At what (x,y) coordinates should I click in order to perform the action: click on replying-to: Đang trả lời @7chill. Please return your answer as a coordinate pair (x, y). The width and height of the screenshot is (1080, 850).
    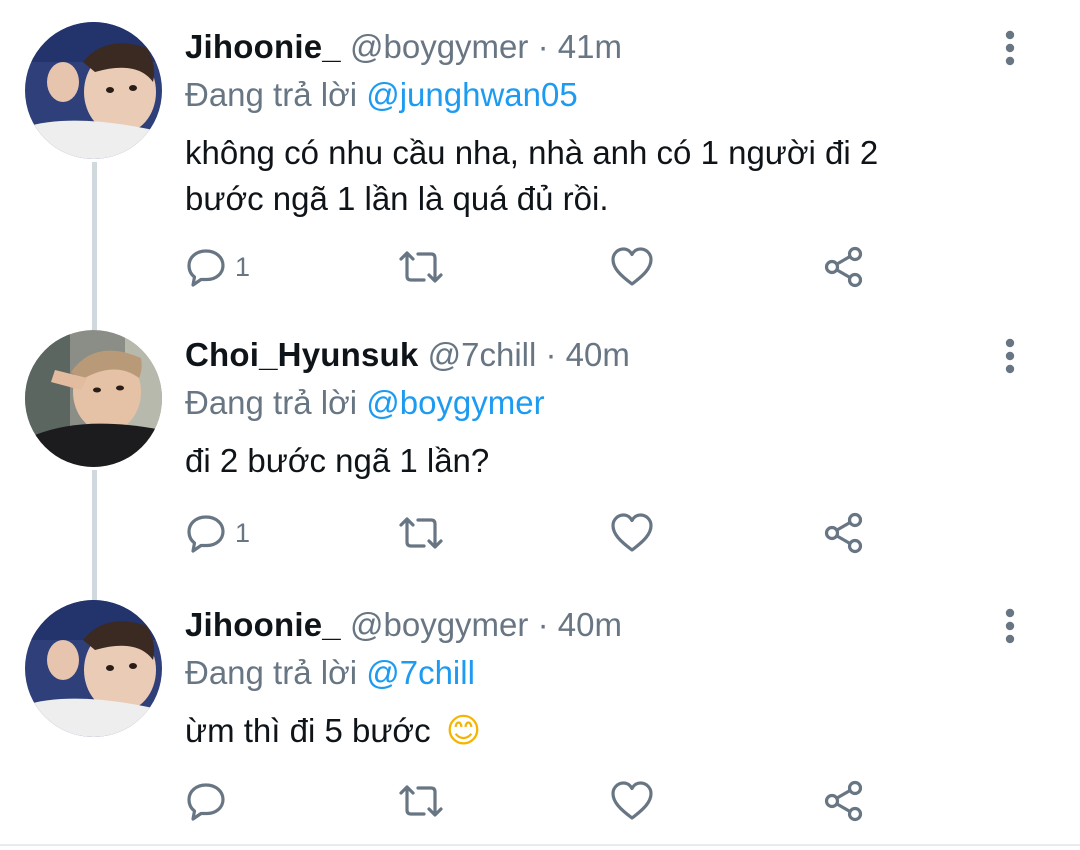
    Looking at the image, I should click on (330, 673).